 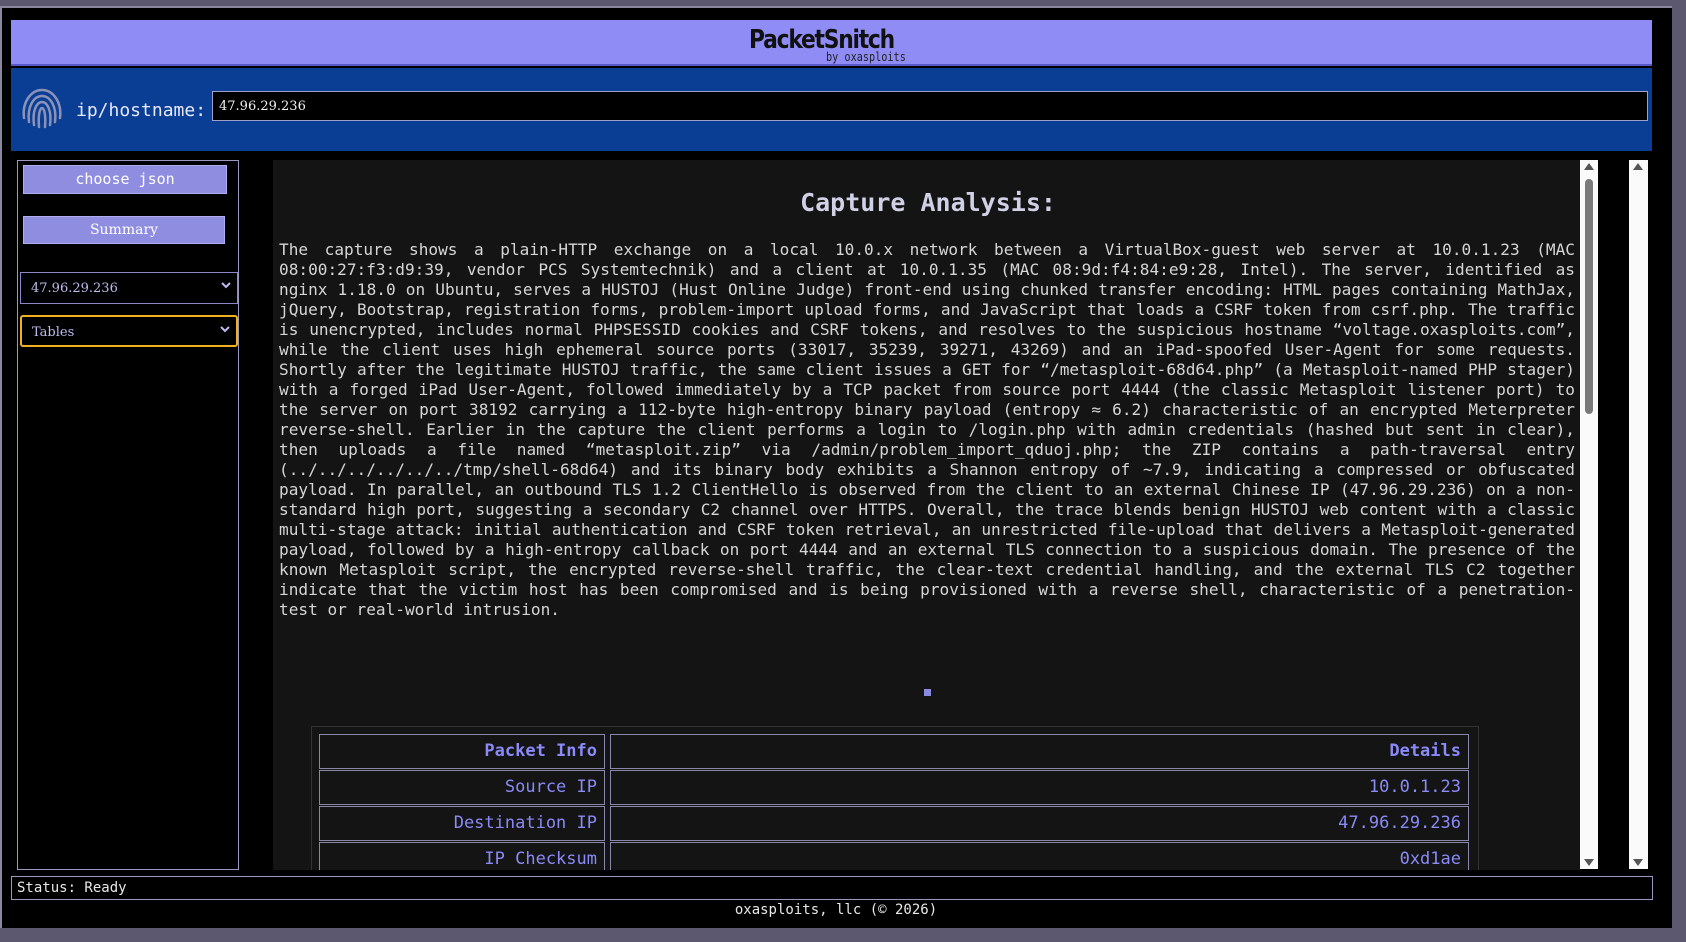 What do you see at coordinates (42, 108) in the screenshot?
I see `fingerprint-logo-icon` at bounding box center [42, 108].